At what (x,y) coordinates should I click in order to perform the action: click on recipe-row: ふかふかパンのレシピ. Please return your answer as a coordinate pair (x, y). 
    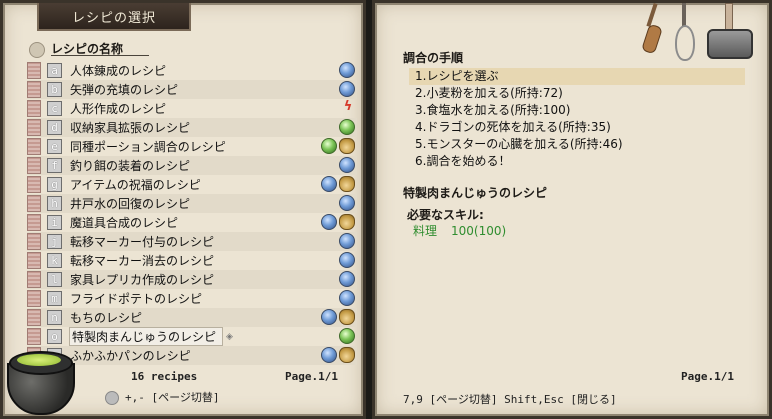
    Looking at the image, I should click on (192, 355).